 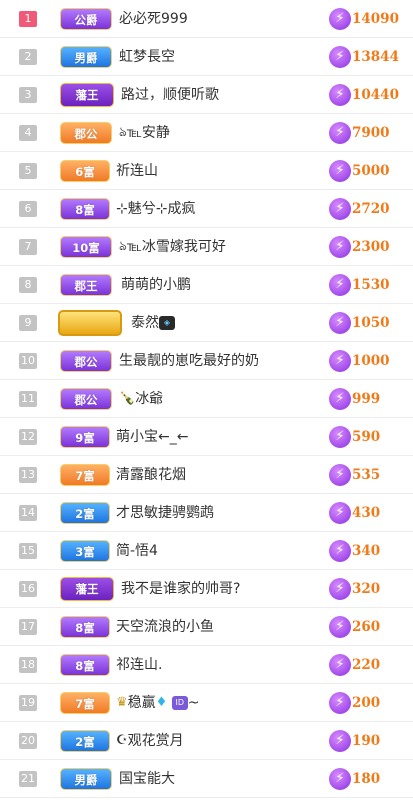 I want to click on list-item: 5 6富 祈连山 ⚡ 5000, so click(x=206, y=171).